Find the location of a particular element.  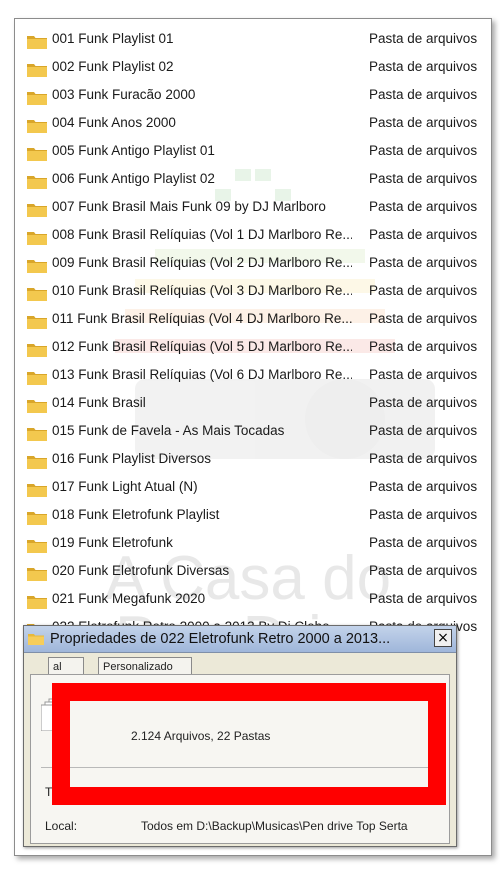

folder-row: 014 Funk Brasil Pasta de arquivos is located at coordinates (253, 403).